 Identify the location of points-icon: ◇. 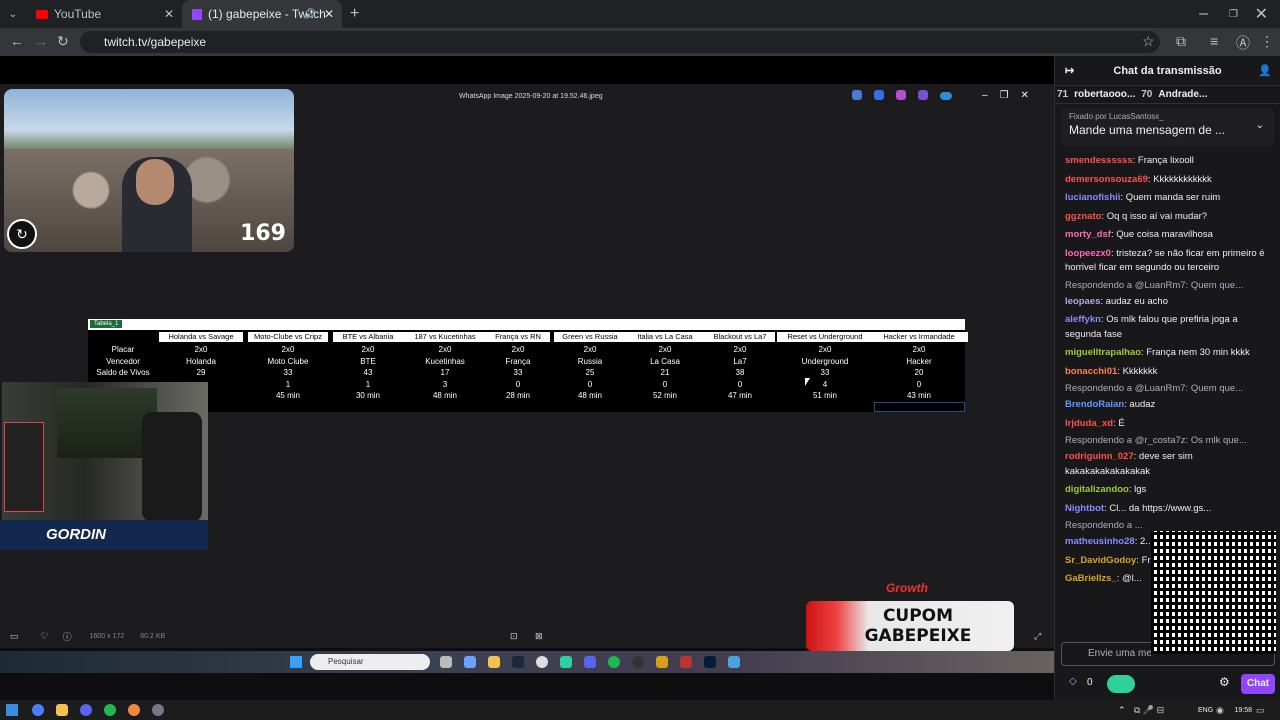
(1073, 681).